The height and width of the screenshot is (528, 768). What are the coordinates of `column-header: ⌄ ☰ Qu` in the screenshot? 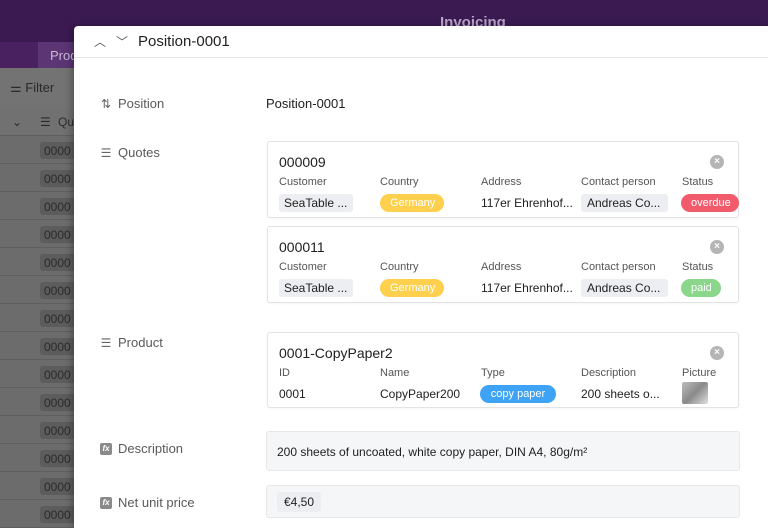 It's located at (40, 122).